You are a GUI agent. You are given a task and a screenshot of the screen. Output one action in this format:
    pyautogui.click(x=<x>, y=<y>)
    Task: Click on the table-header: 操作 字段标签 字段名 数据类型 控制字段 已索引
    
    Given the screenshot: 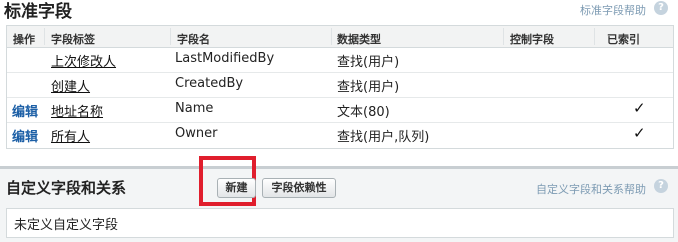 What is the action you would take?
    pyautogui.click(x=340, y=37)
    